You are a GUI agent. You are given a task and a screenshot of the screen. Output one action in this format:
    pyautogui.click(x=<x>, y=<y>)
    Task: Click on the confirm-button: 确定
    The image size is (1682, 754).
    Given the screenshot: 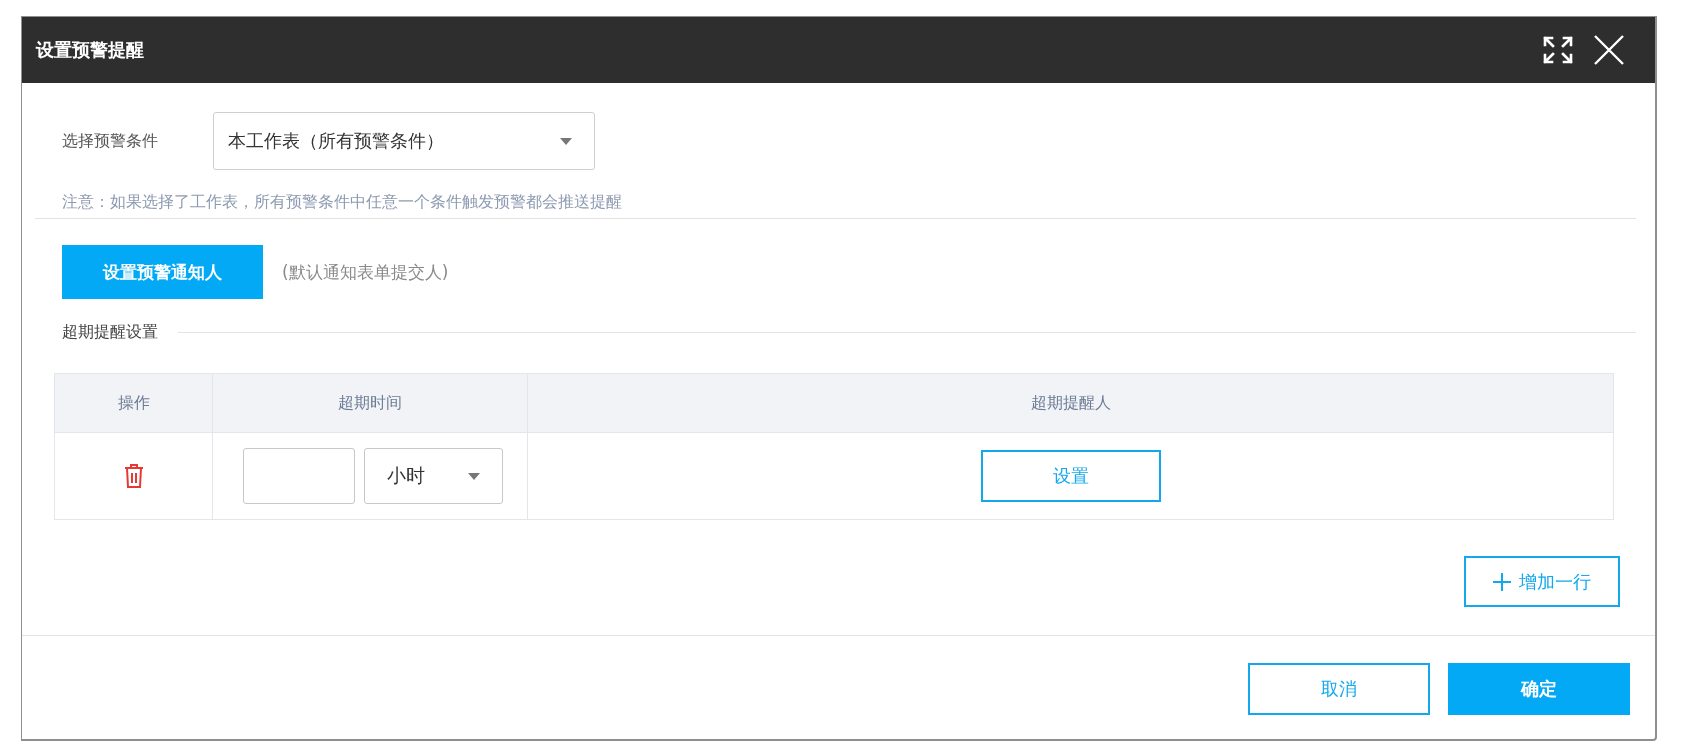 What is the action you would take?
    pyautogui.click(x=1539, y=689)
    